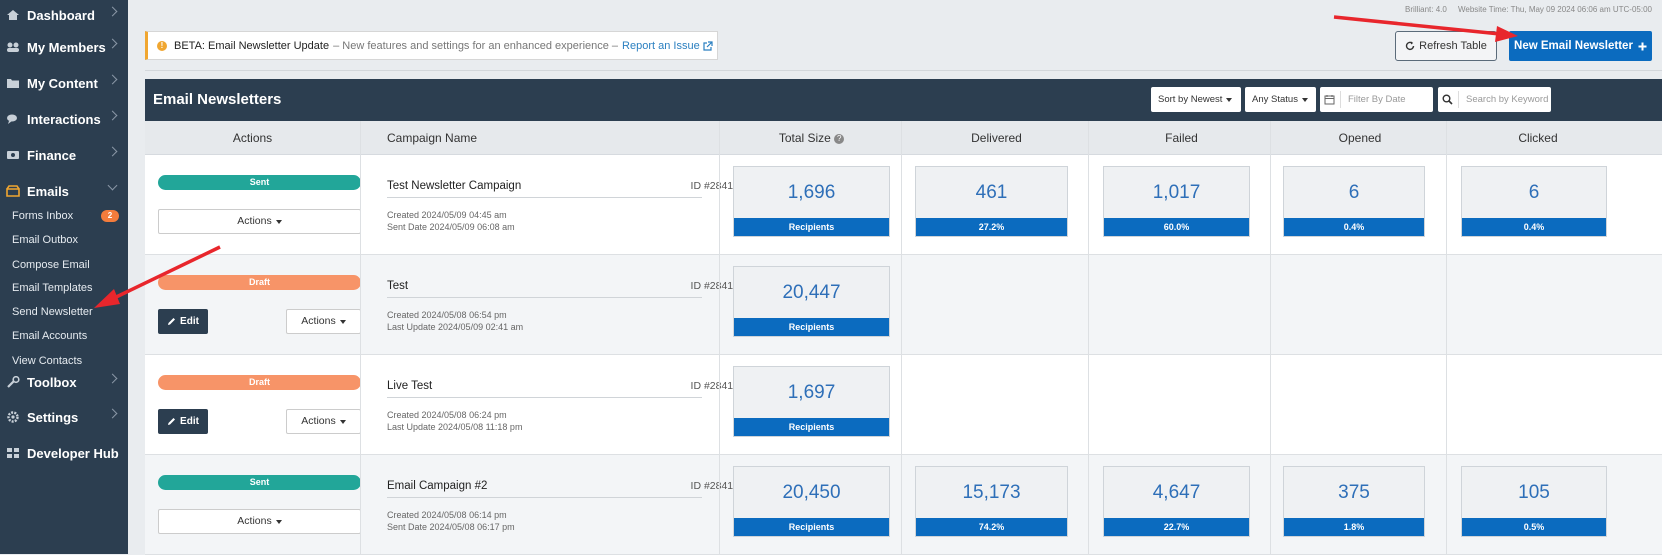 The height and width of the screenshot is (555, 1662). I want to click on delivered-value: 15,173, so click(991, 492).